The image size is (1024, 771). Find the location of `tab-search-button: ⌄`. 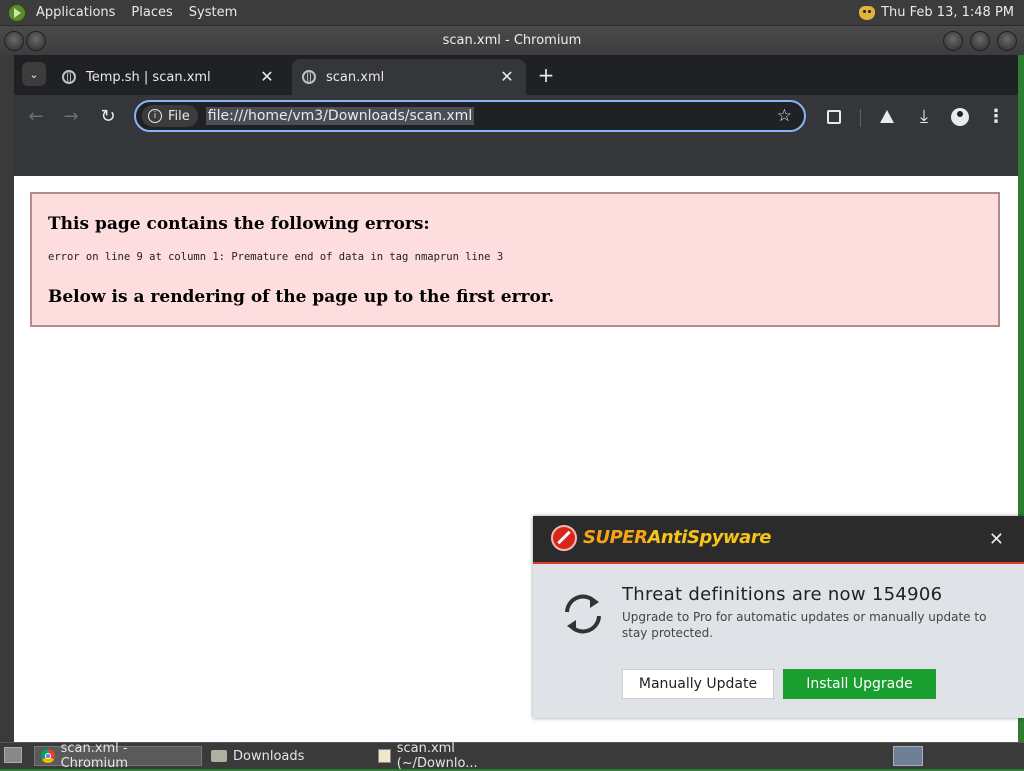

tab-search-button: ⌄ is located at coordinates (34, 74).